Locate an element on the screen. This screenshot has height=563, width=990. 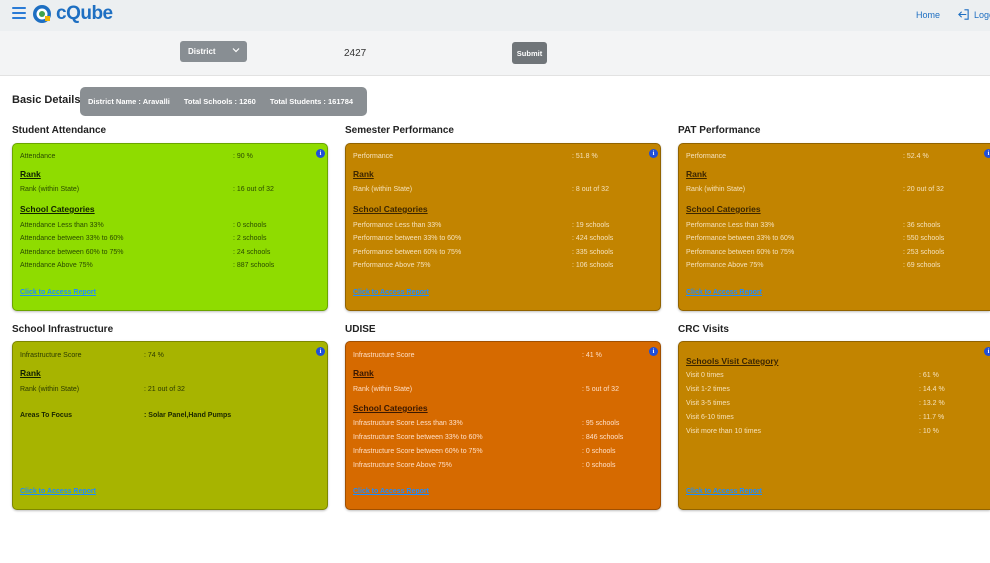
visit-category-value: : 10 % is located at coordinates (929, 431).